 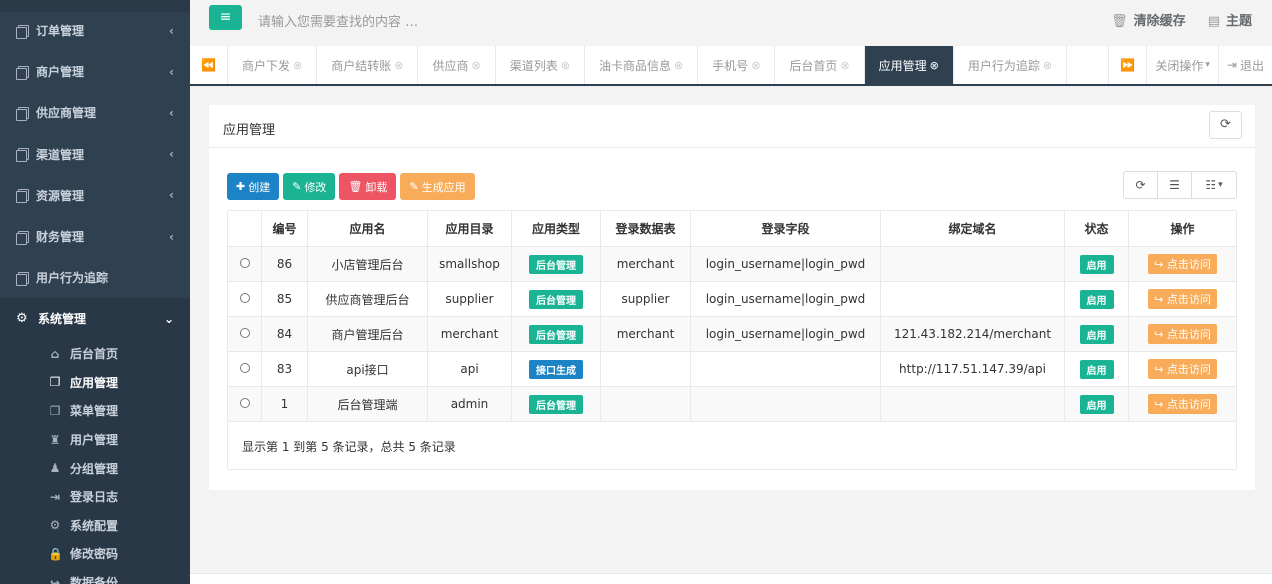 I want to click on close-ops-label: 关闭操作, so click(x=1179, y=65).